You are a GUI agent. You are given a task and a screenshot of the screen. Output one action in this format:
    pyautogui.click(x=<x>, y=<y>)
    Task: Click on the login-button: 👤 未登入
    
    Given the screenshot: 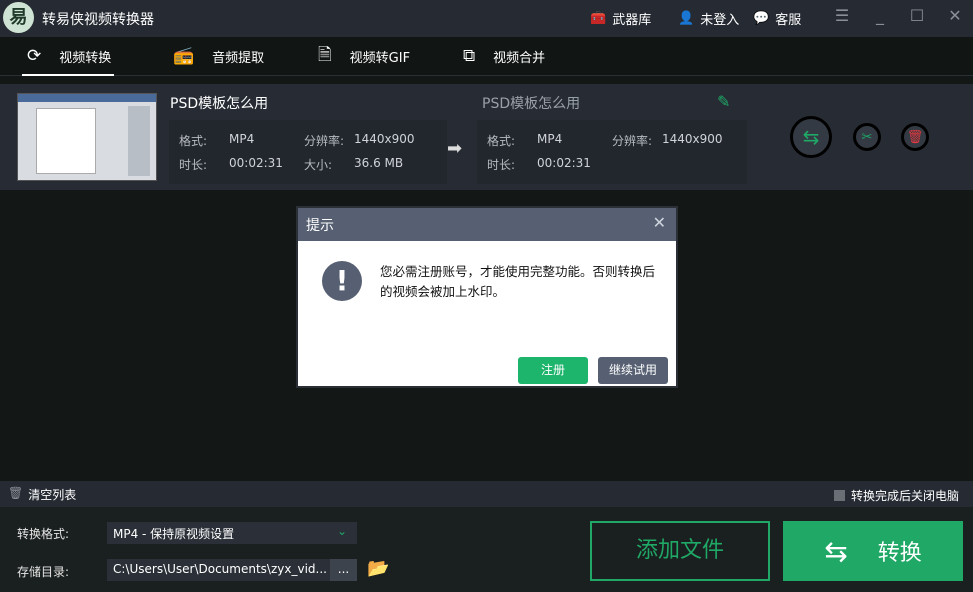 What is the action you would take?
    pyautogui.click(x=708, y=18)
    